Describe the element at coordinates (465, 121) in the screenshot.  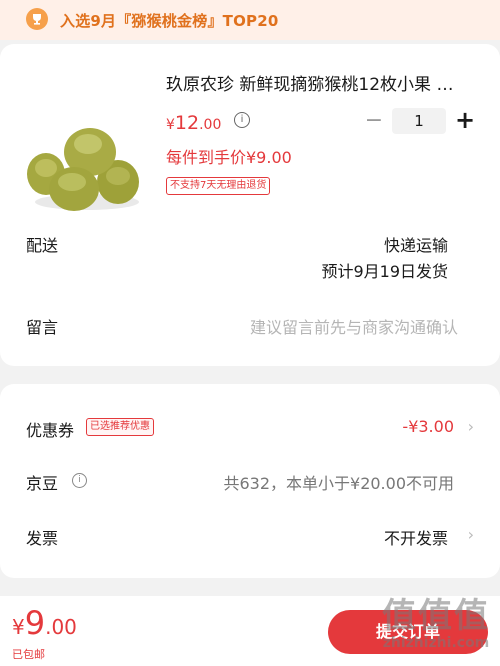
I see `quantity-increase-button: +` at that location.